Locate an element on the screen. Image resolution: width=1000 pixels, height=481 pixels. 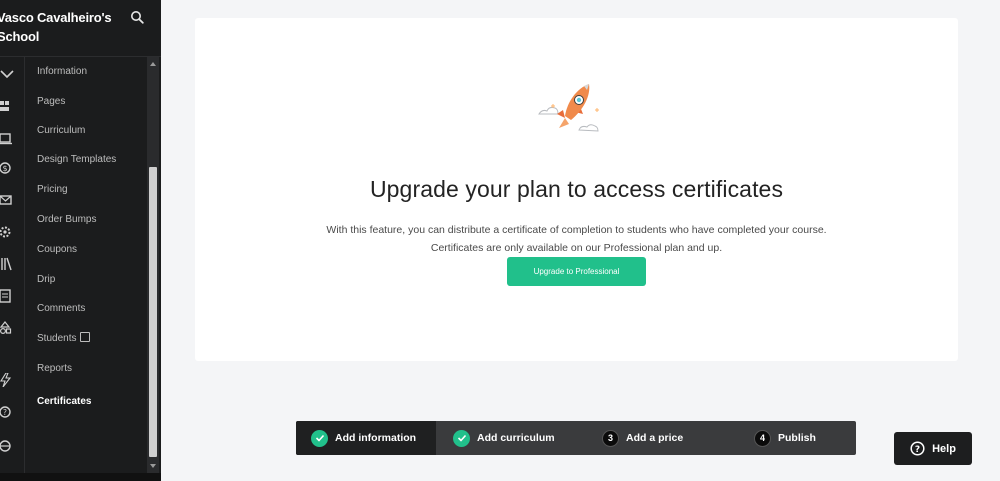
school-name: Vasco Cavalheiro's School is located at coordinates (56, 27).